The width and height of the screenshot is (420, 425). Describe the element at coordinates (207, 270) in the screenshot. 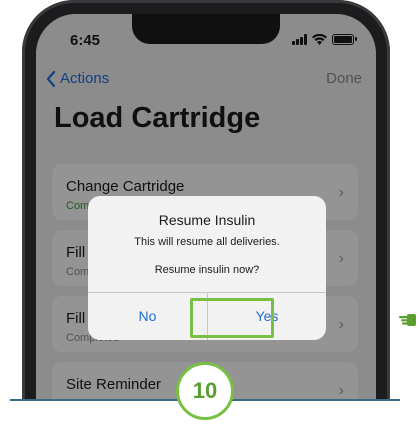

I see `alert-question: Resume insulin now?` at that location.